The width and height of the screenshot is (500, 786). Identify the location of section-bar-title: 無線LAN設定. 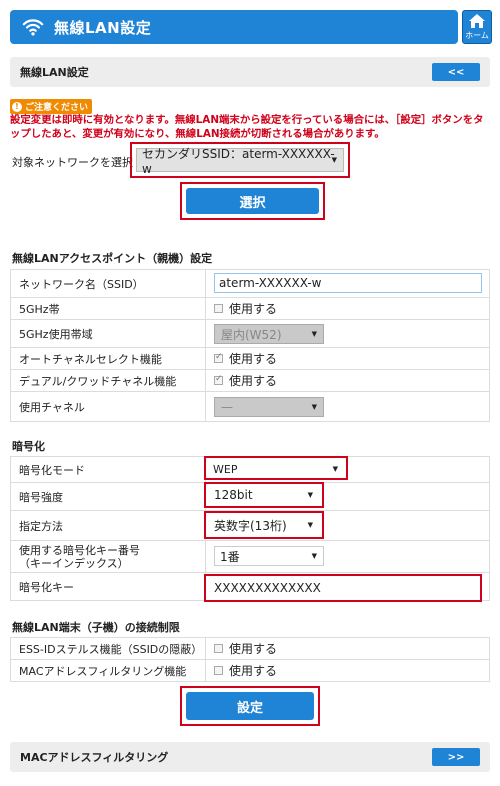
(54, 72).